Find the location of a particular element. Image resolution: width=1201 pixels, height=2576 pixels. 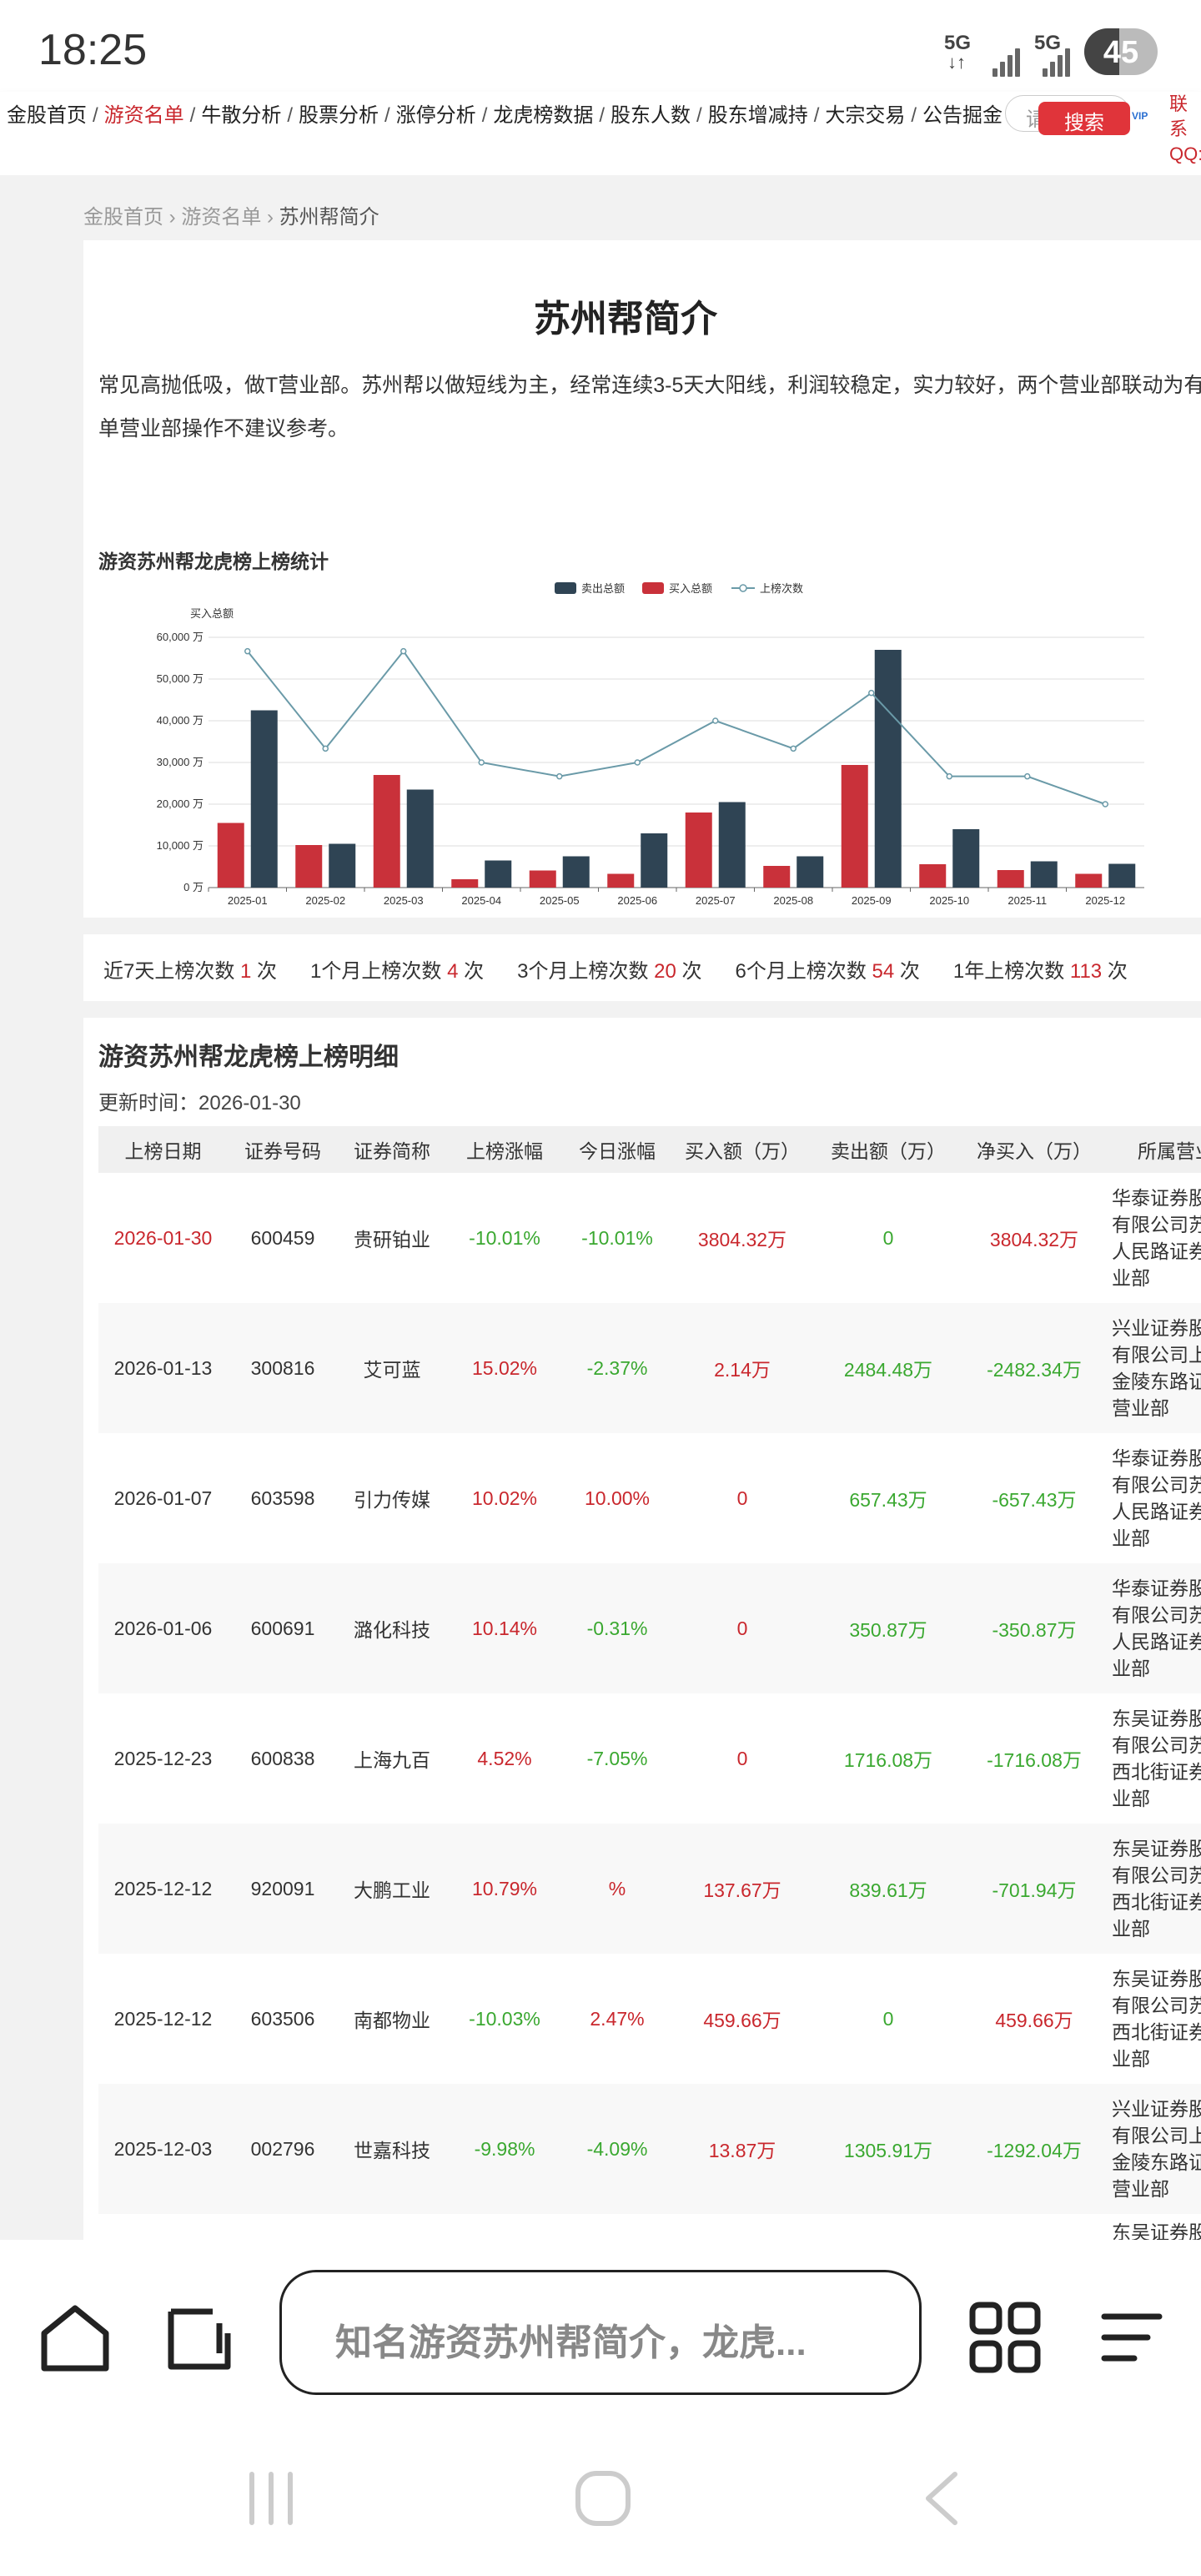

nav-item: 公告掘金 is located at coordinates (963, 115).